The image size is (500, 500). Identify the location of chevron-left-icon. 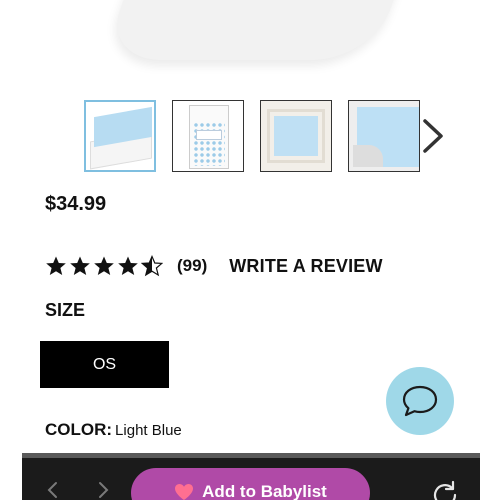
(53, 490).